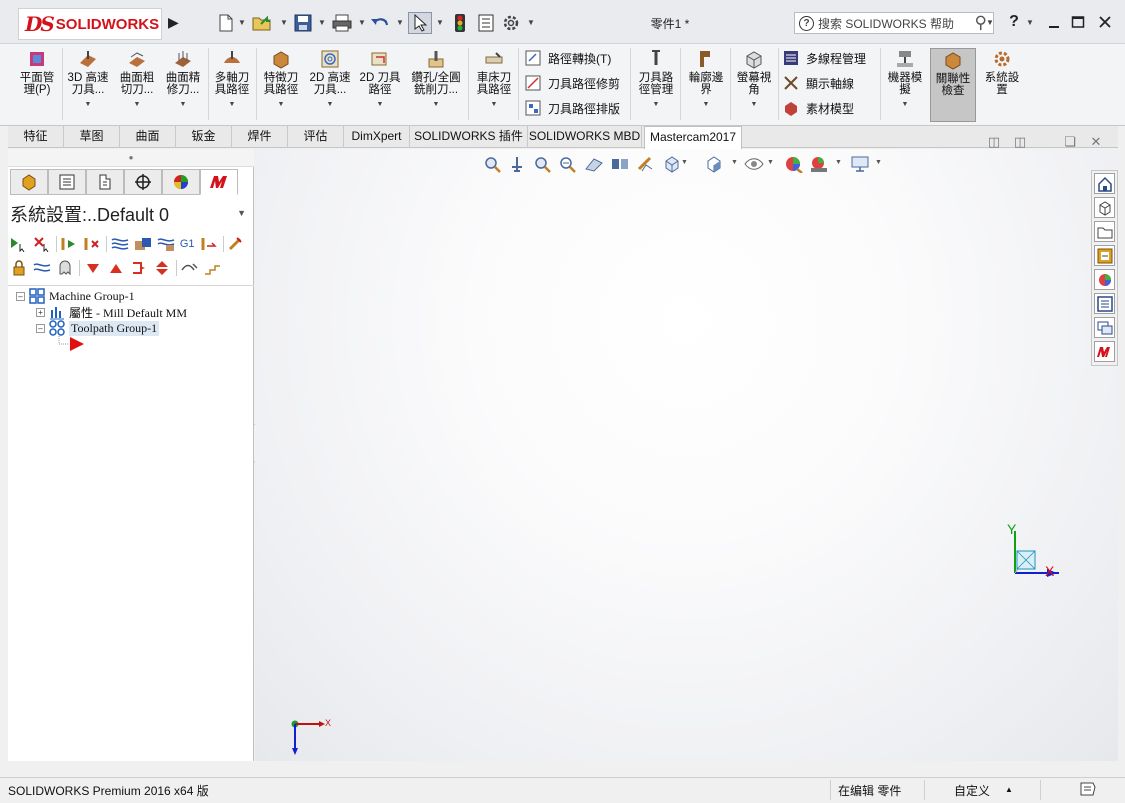 This screenshot has width=1125, height=803. Describe the element at coordinates (42, 268) in the screenshot. I see `toggle-display-icon` at that location.